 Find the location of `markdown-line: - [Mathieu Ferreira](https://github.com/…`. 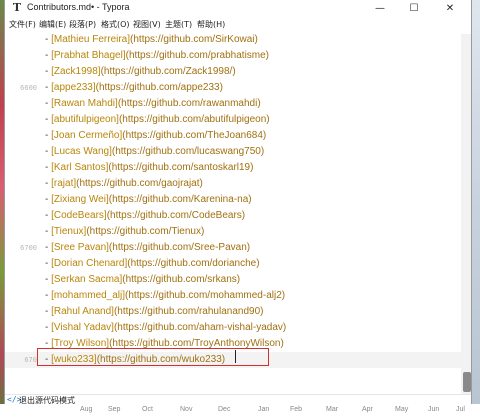

markdown-line: - [Mathieu Ferreira](https://github.com/… is located at coordinates (233, 41).